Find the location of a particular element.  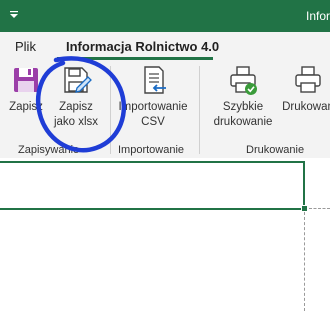

quick-print-icon is located at coordinates (243, 80).